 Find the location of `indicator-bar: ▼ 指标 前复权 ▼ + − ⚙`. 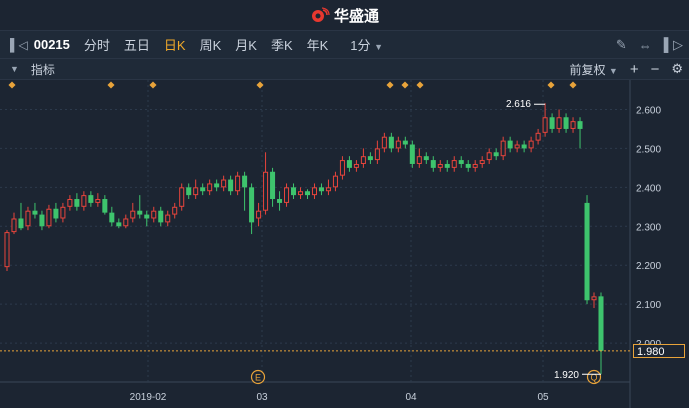

indicator-bar: ▼ 指标 前复权 ▼ + − ⚙ is located at coordinates (344, 69).